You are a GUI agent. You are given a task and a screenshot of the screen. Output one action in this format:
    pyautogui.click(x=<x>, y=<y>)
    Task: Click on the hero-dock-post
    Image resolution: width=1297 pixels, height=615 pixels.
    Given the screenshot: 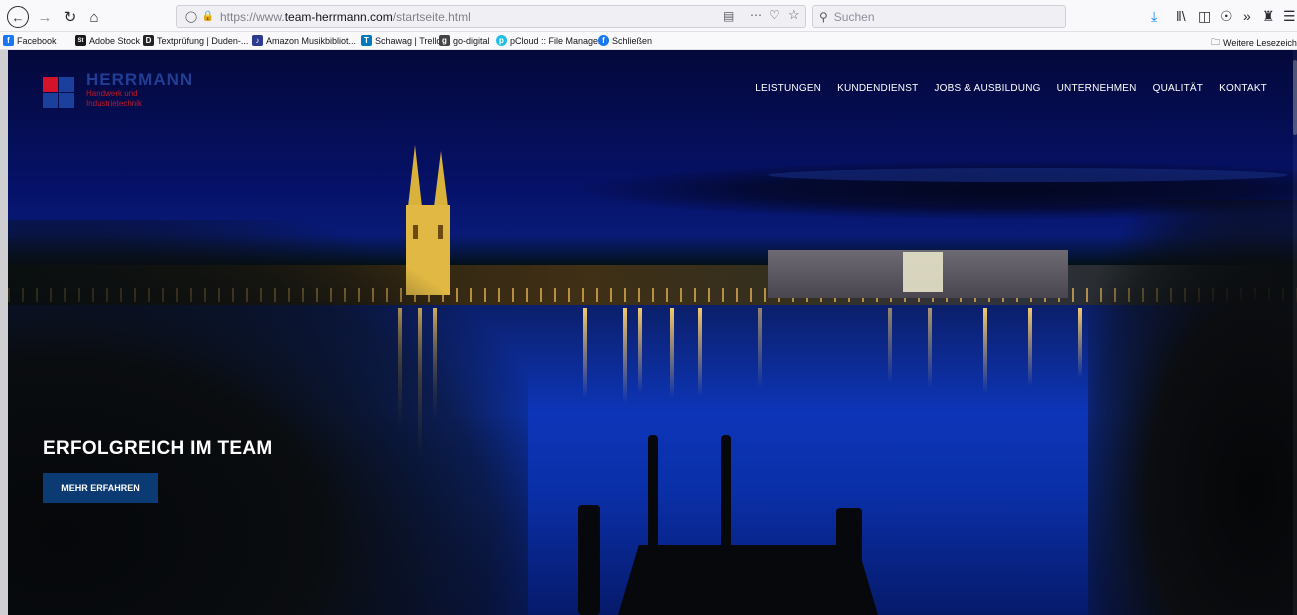 What is the action you would take?
    pyautogui.click(x=589, y=560)
    